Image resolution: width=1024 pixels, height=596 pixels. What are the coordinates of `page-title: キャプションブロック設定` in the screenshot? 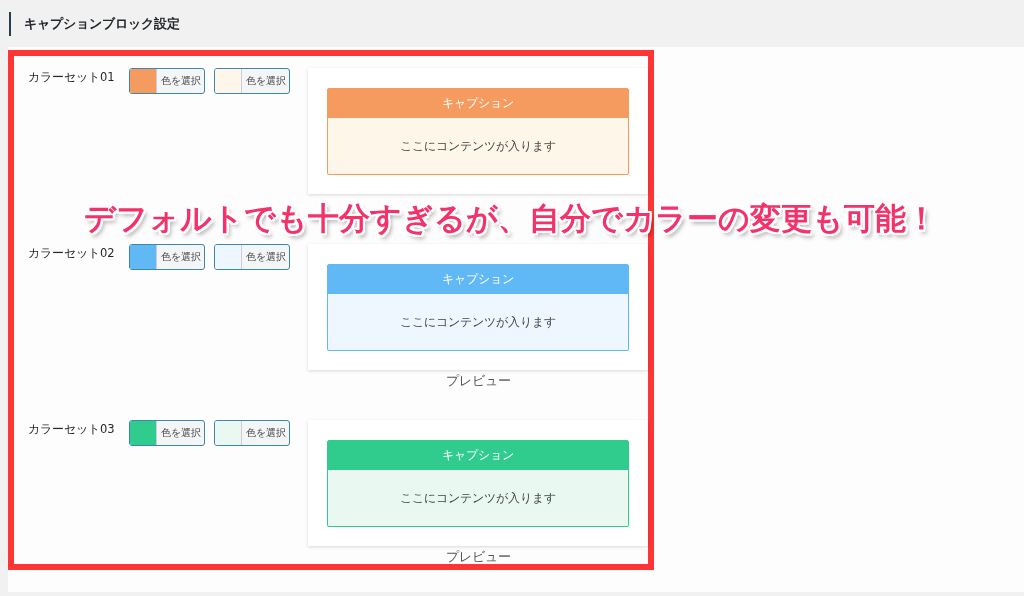 It's located at (94, 23).